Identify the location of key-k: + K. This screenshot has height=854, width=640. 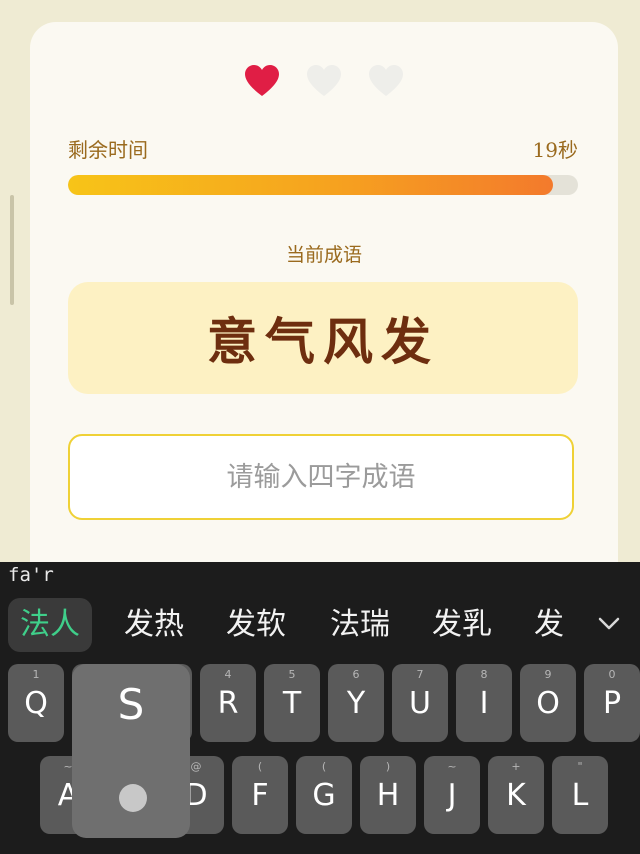
(516, 795).